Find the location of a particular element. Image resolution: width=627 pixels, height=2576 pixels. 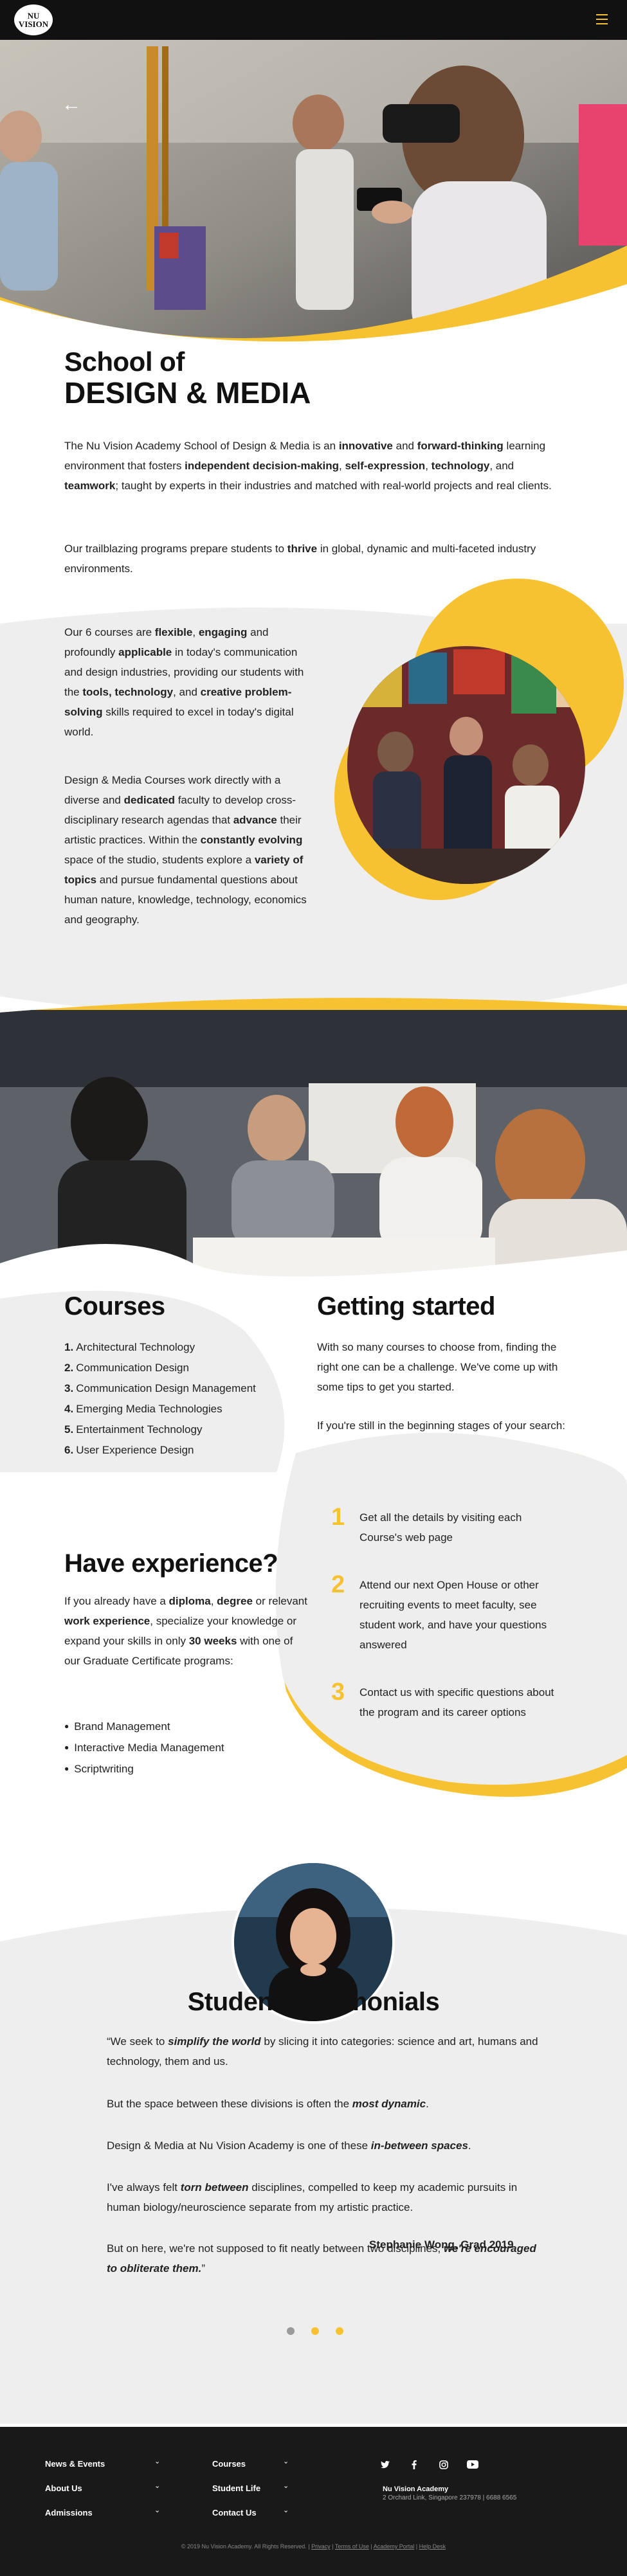

footer-nav-contact-us: Contact Us is located at coordinates (234, 2512).